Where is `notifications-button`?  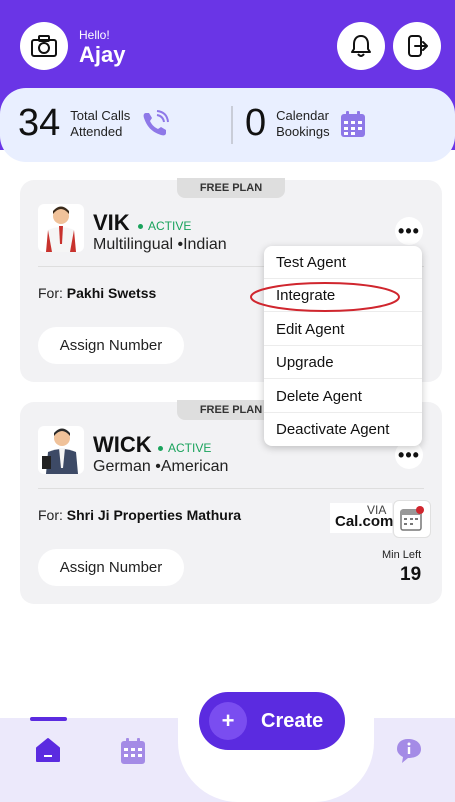
notifications-button is located at coordinates (361, 46).